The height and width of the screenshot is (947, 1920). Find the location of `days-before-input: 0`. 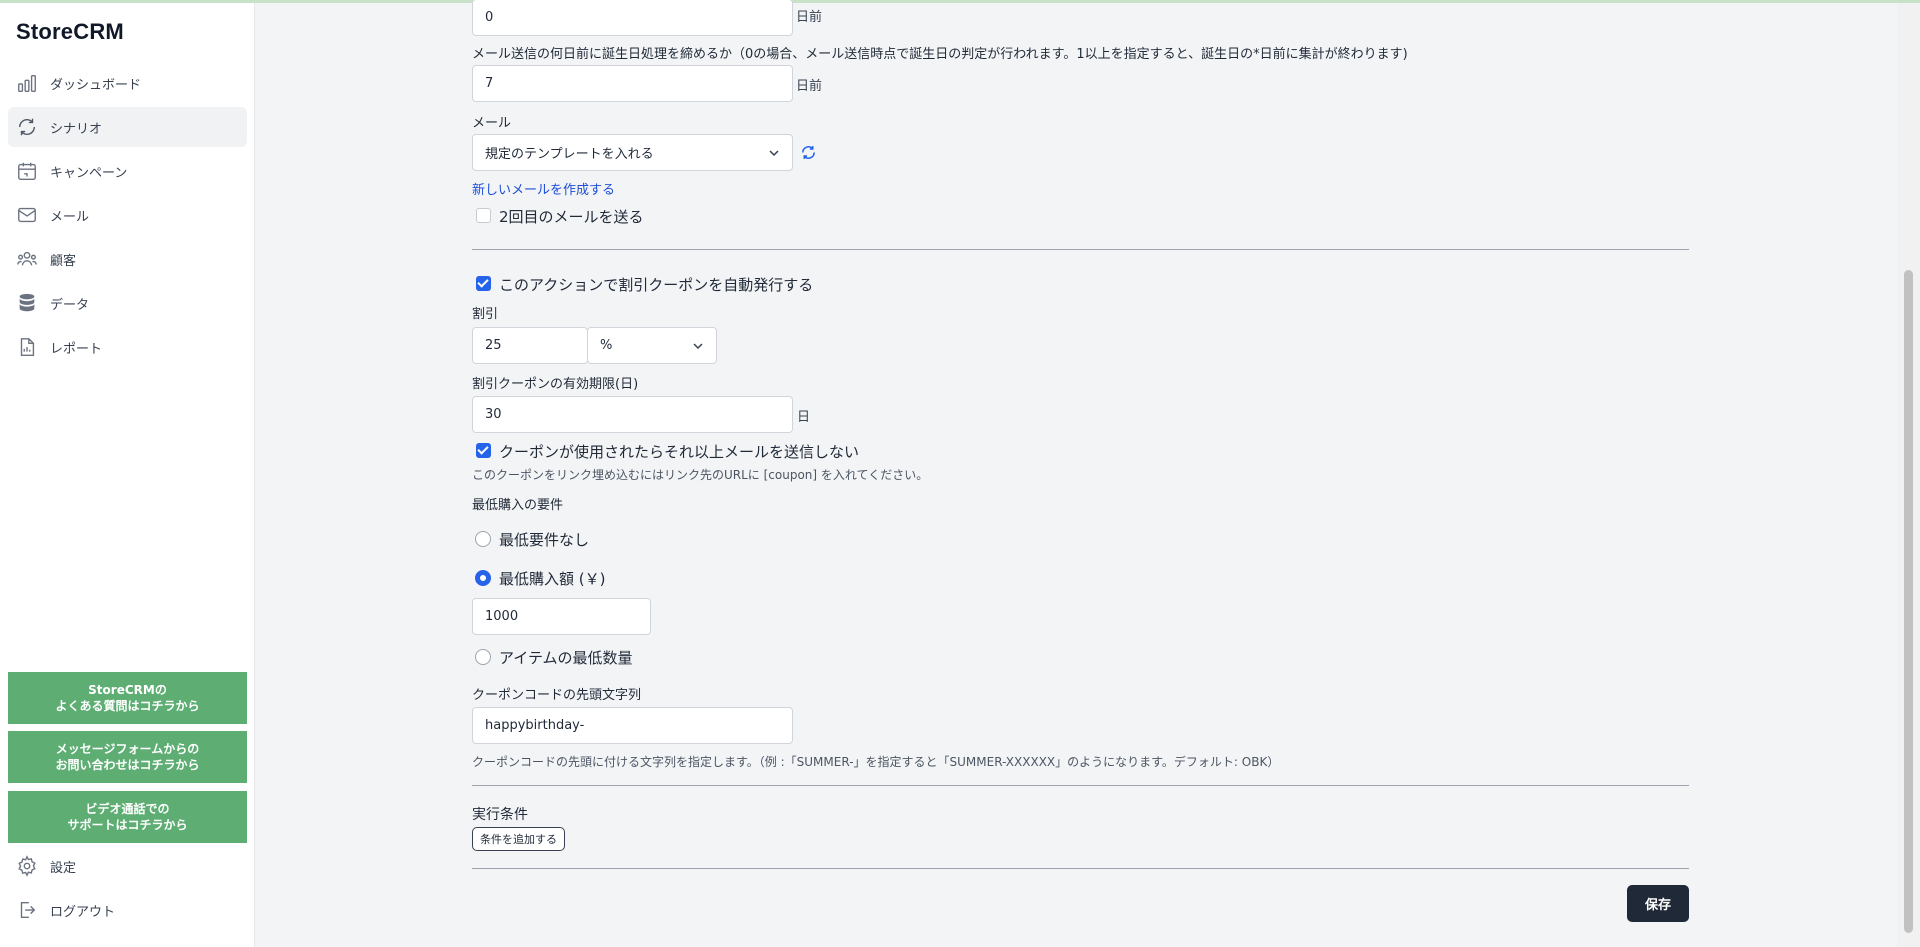

days-before-input: 0 is located at coordinates (632, 18).